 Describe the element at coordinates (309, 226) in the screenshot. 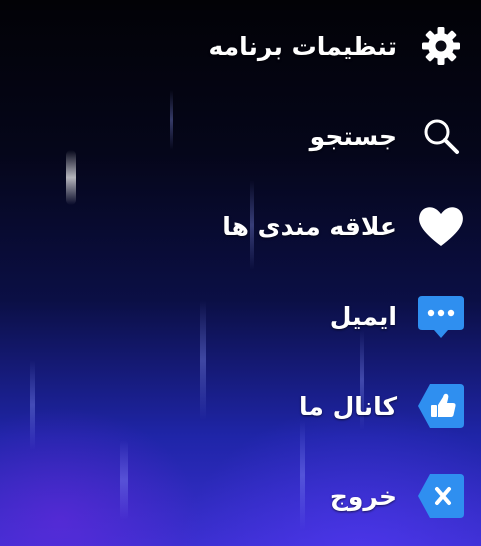

I see `menu-item-label: علاقه مندی ها` at that location.